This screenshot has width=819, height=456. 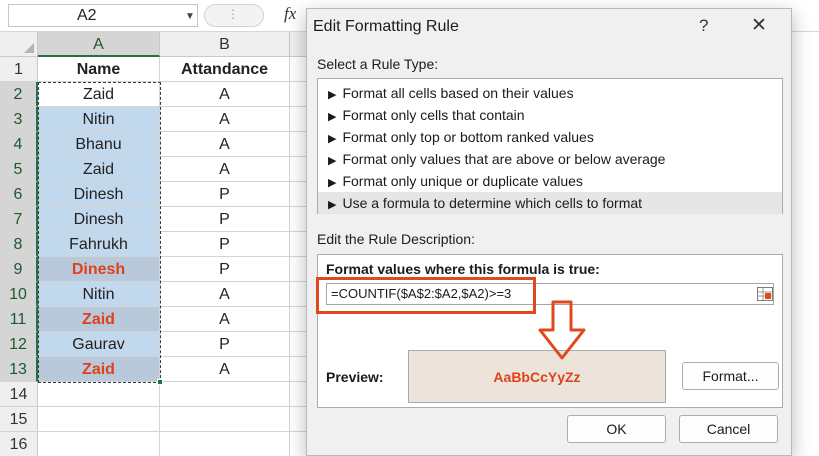 What do you see at coordinates (290, 14) in the screenshot?
I see `fx-icon: fx` at bounding box center [290, 14].